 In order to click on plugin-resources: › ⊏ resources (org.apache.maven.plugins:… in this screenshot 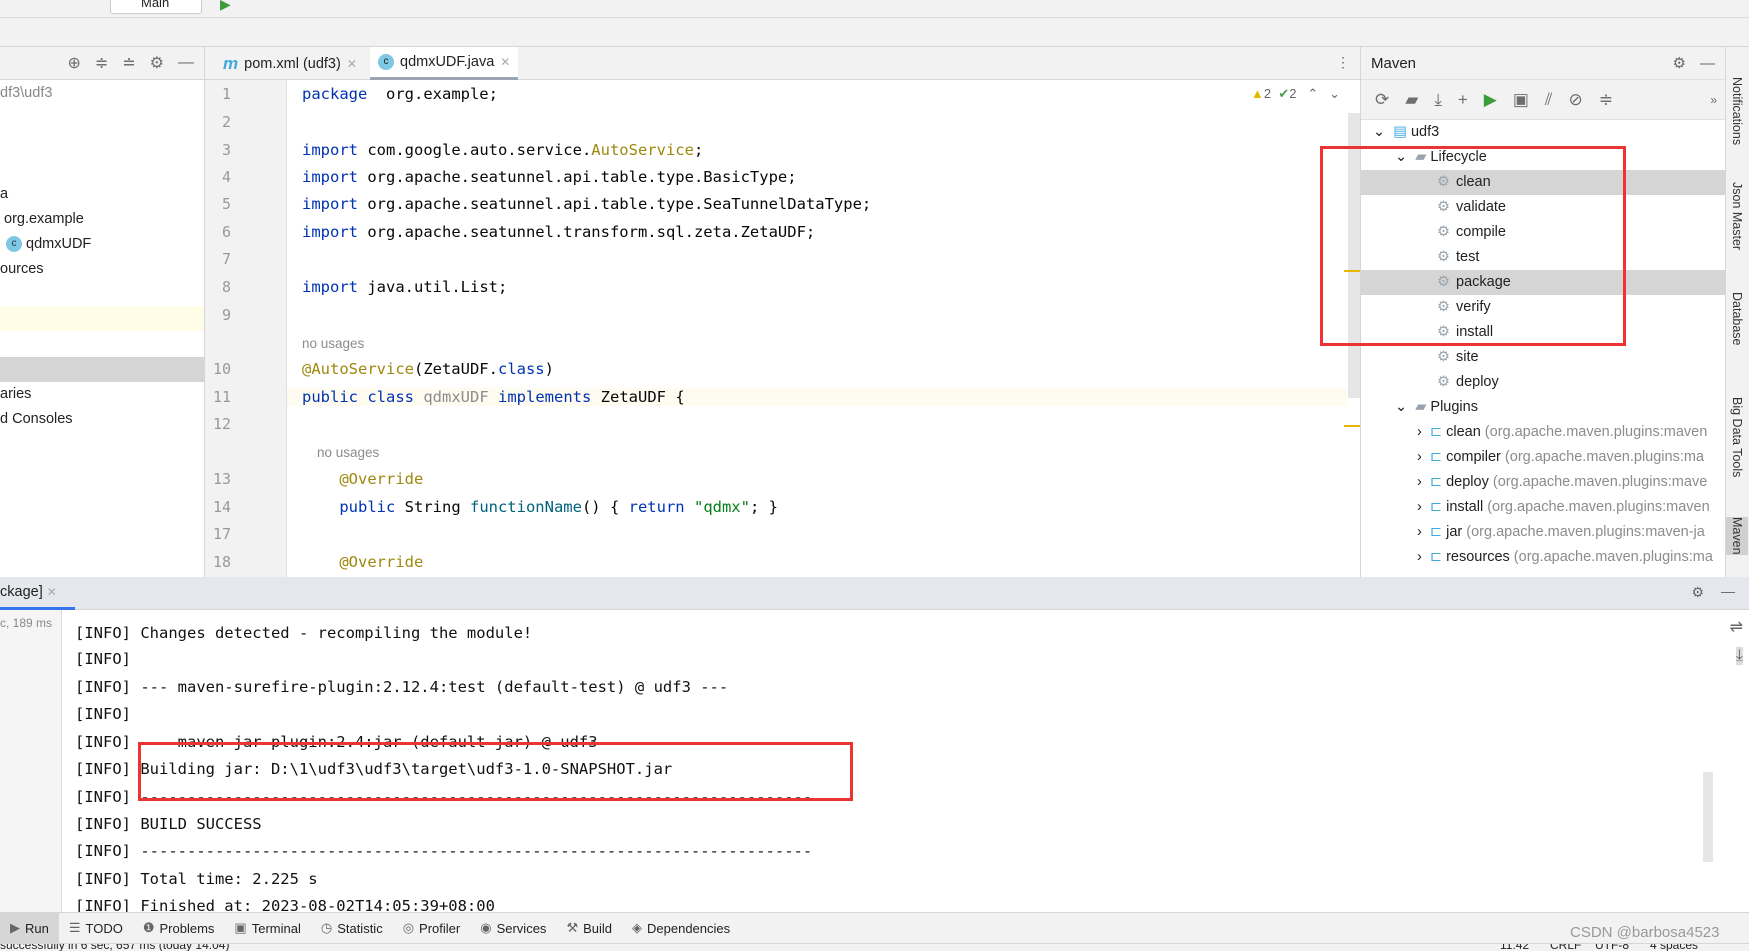, I will do `click(1543, 557)`.